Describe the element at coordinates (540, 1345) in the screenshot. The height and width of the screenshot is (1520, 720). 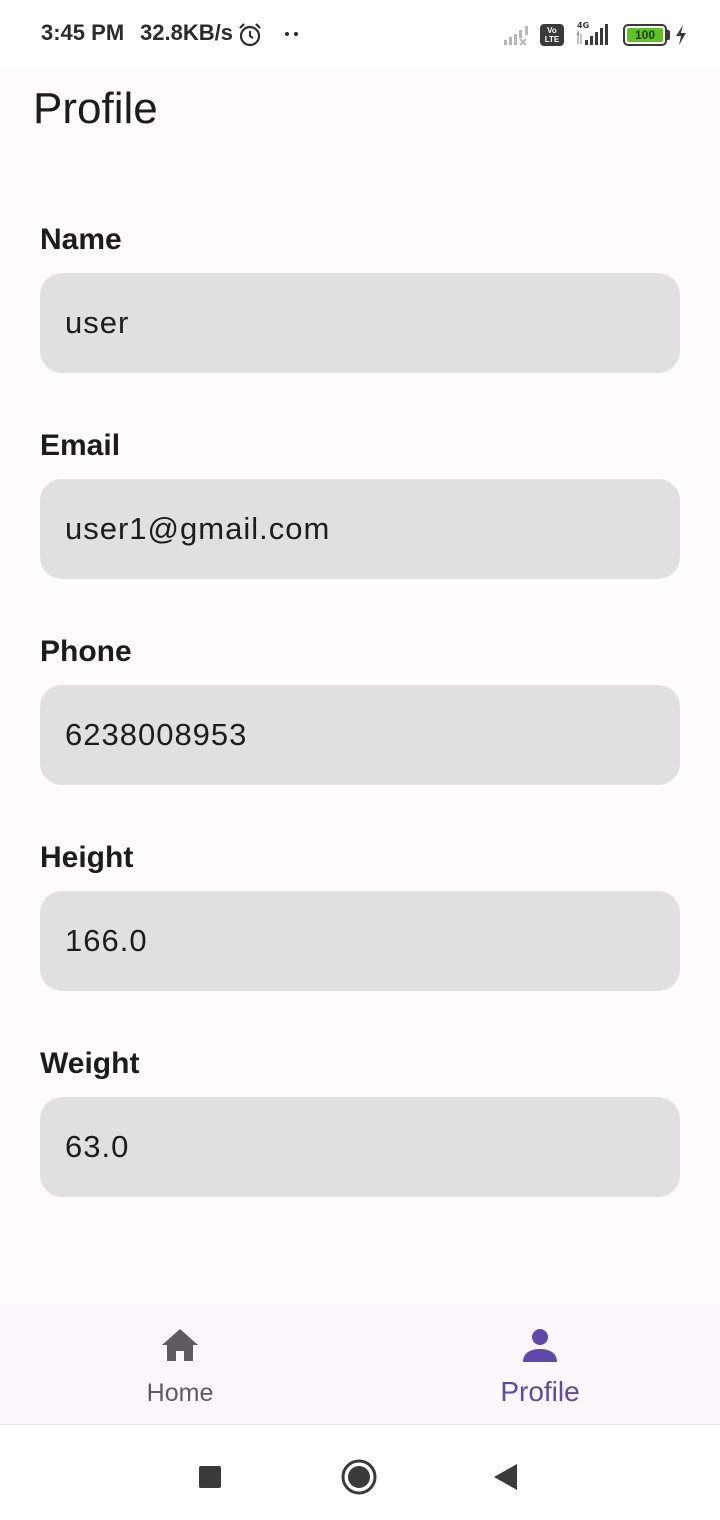
I see `person-icon` at that location.